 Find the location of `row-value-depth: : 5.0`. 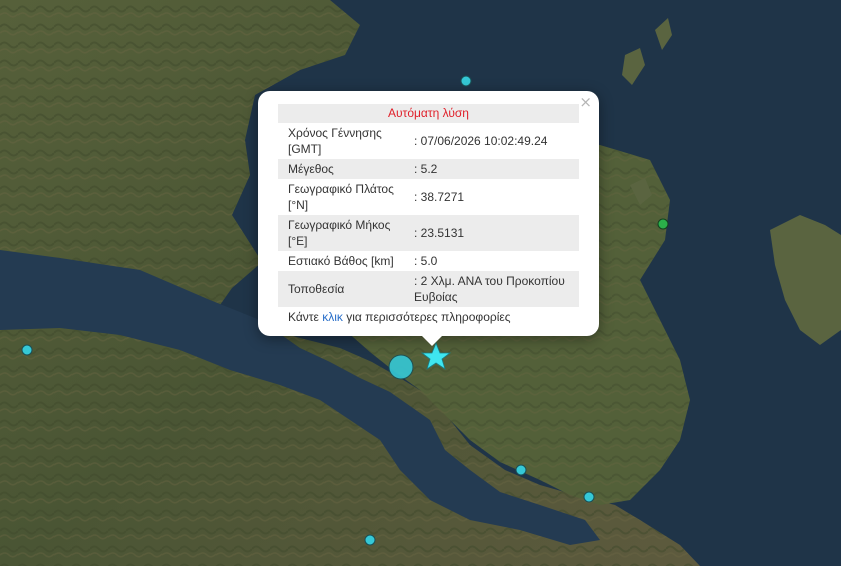

row-value-depth: : 5.0 is located at coordinates (426, 261).